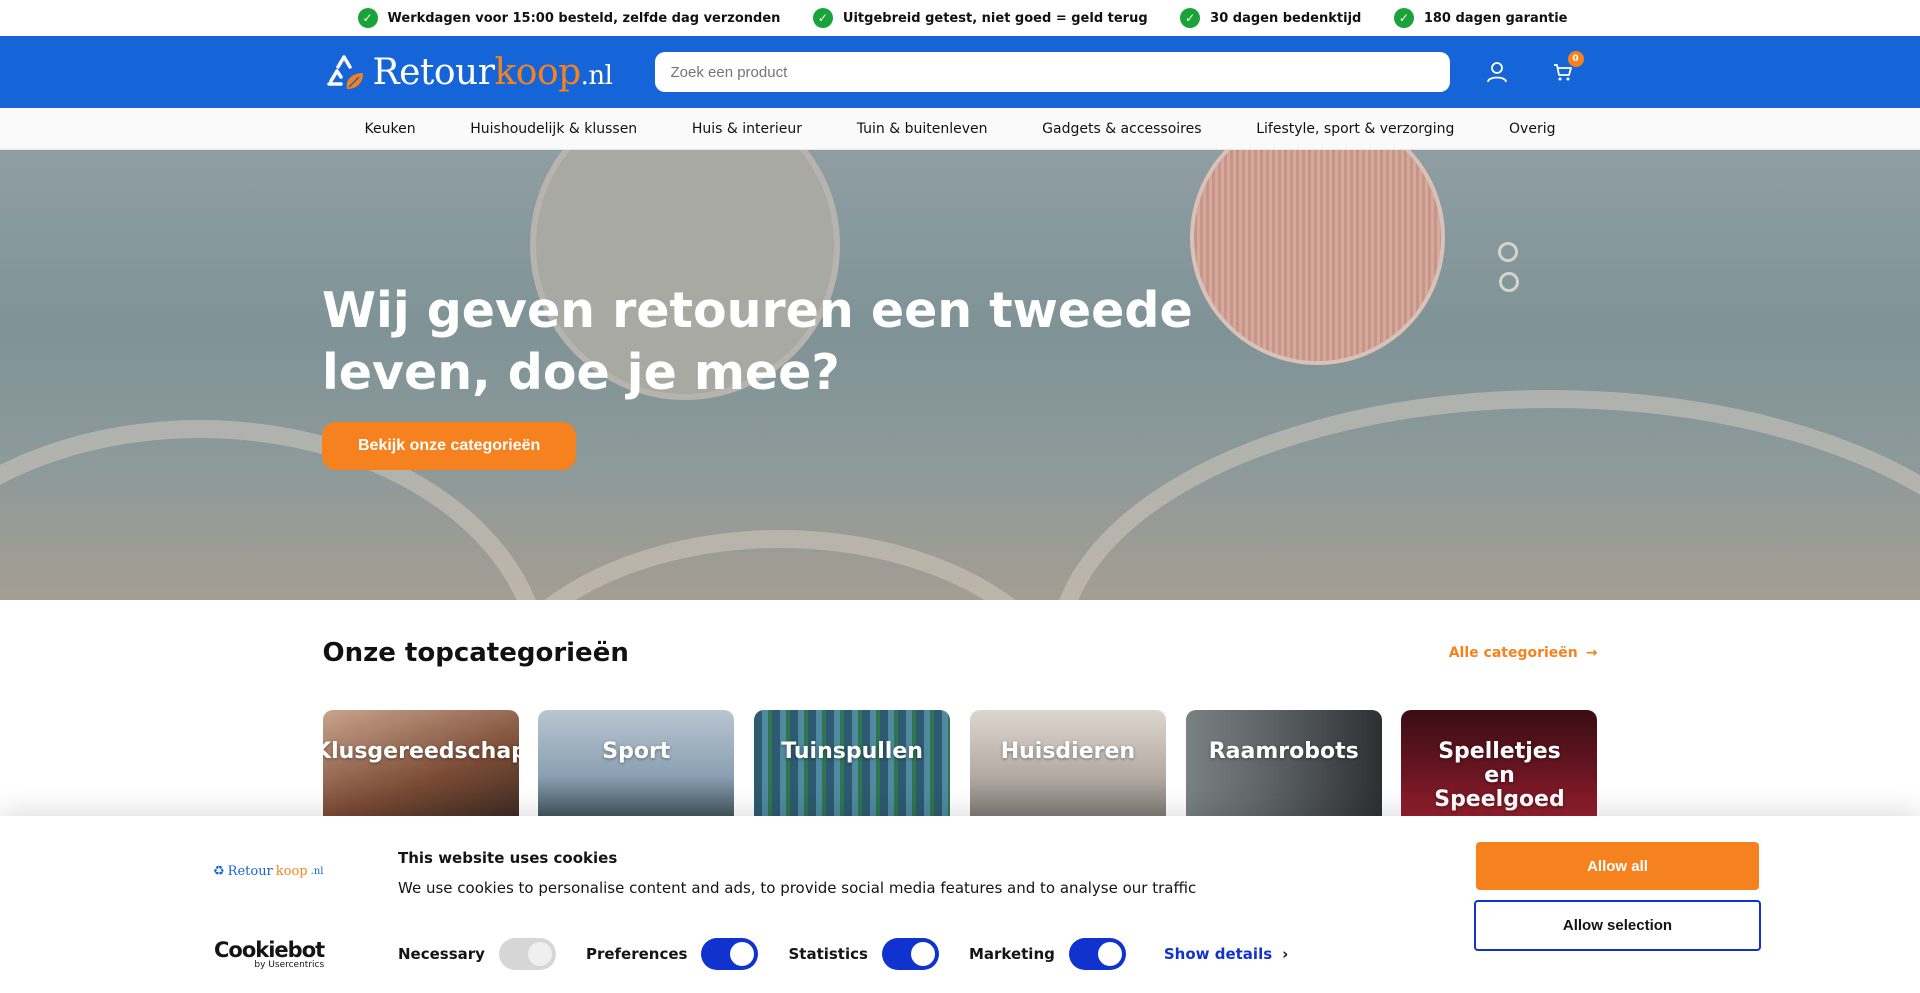 This screenshot has height=993, width=1920. Describe the element at coordinates (1575, 59) in the screenshot. I see `cart-count-badge: 0` at that location.